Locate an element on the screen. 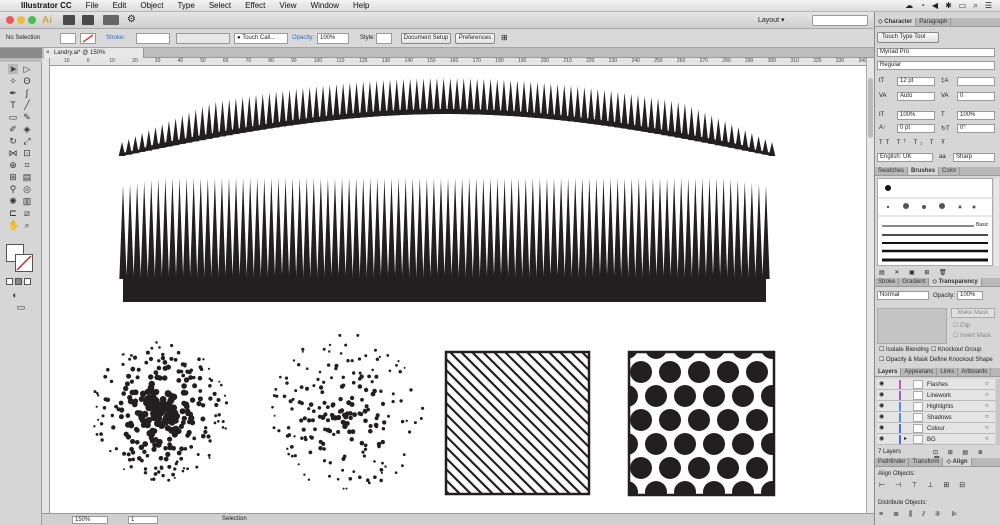 This screenshot has width=1000, height=525. eyedropper-tool-icon: ⚲ is located at coordinates (13, 189).